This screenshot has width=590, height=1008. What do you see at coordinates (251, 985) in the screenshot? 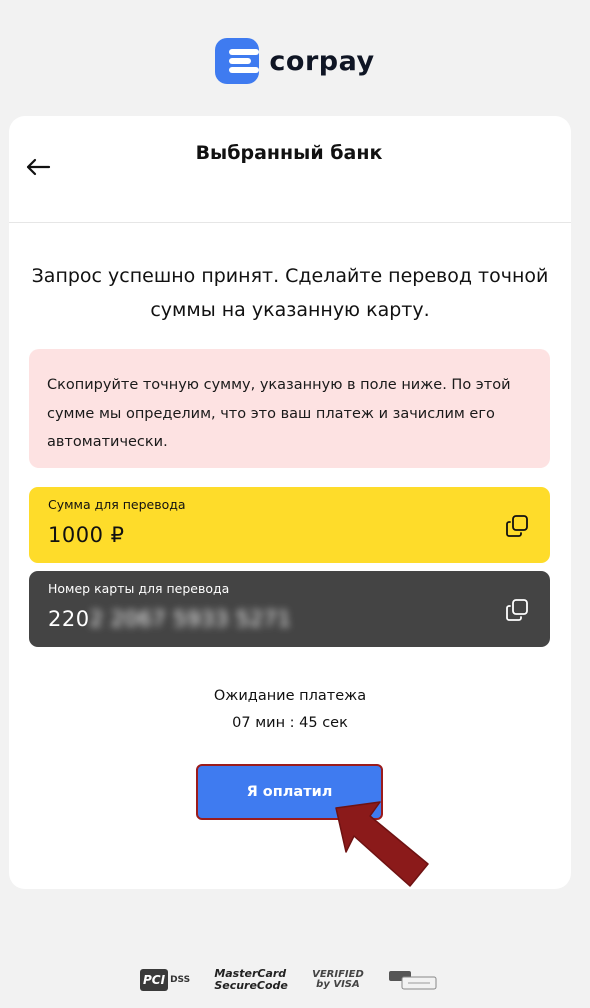
I see `mastercard-line2: SecureCode` at bounding box center [251, 985].